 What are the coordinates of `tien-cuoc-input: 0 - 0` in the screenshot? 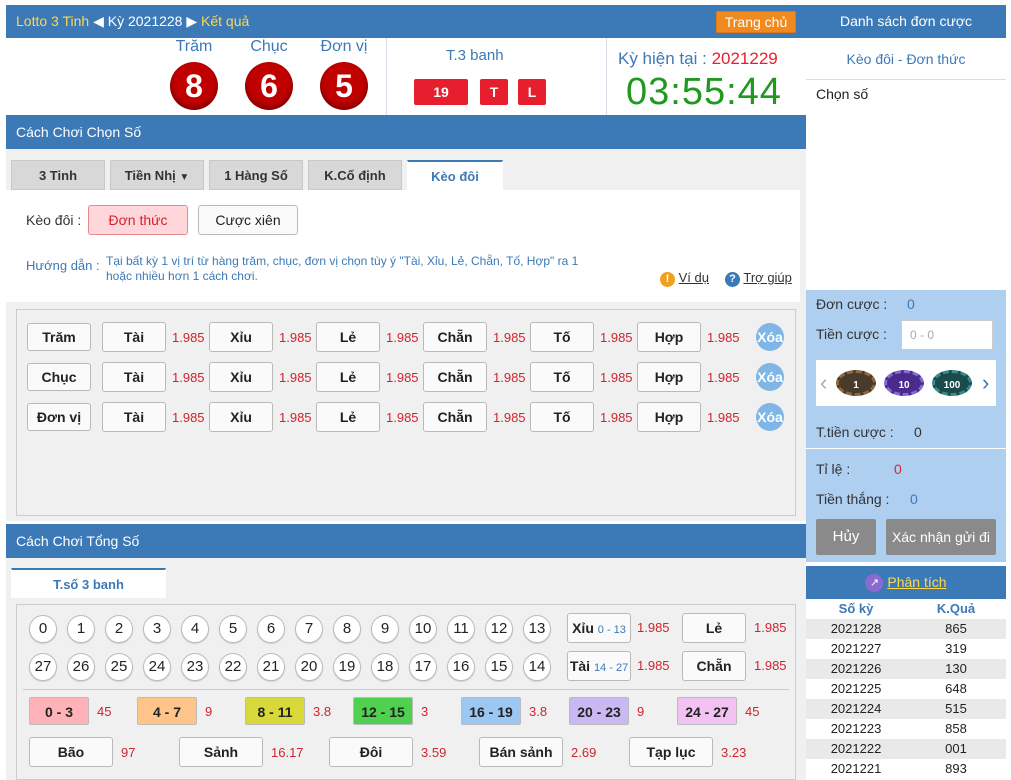 It's located at (947, 335).